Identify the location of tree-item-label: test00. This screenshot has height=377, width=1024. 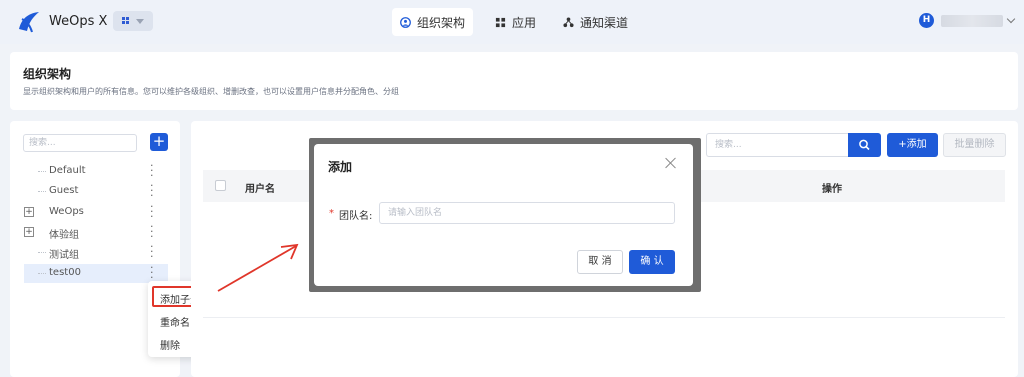
(65, 272).